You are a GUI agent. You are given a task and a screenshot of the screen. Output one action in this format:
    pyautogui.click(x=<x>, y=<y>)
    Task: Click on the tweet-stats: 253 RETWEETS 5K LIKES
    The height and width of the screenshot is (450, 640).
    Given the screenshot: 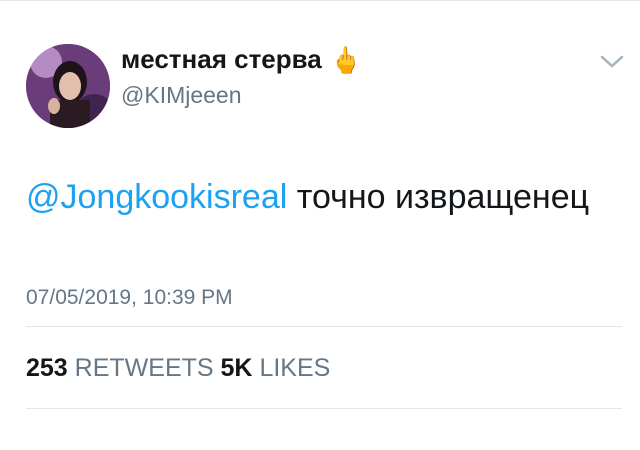 What is the action you would take?
    pyautogui.click(x=178, y=368)
    